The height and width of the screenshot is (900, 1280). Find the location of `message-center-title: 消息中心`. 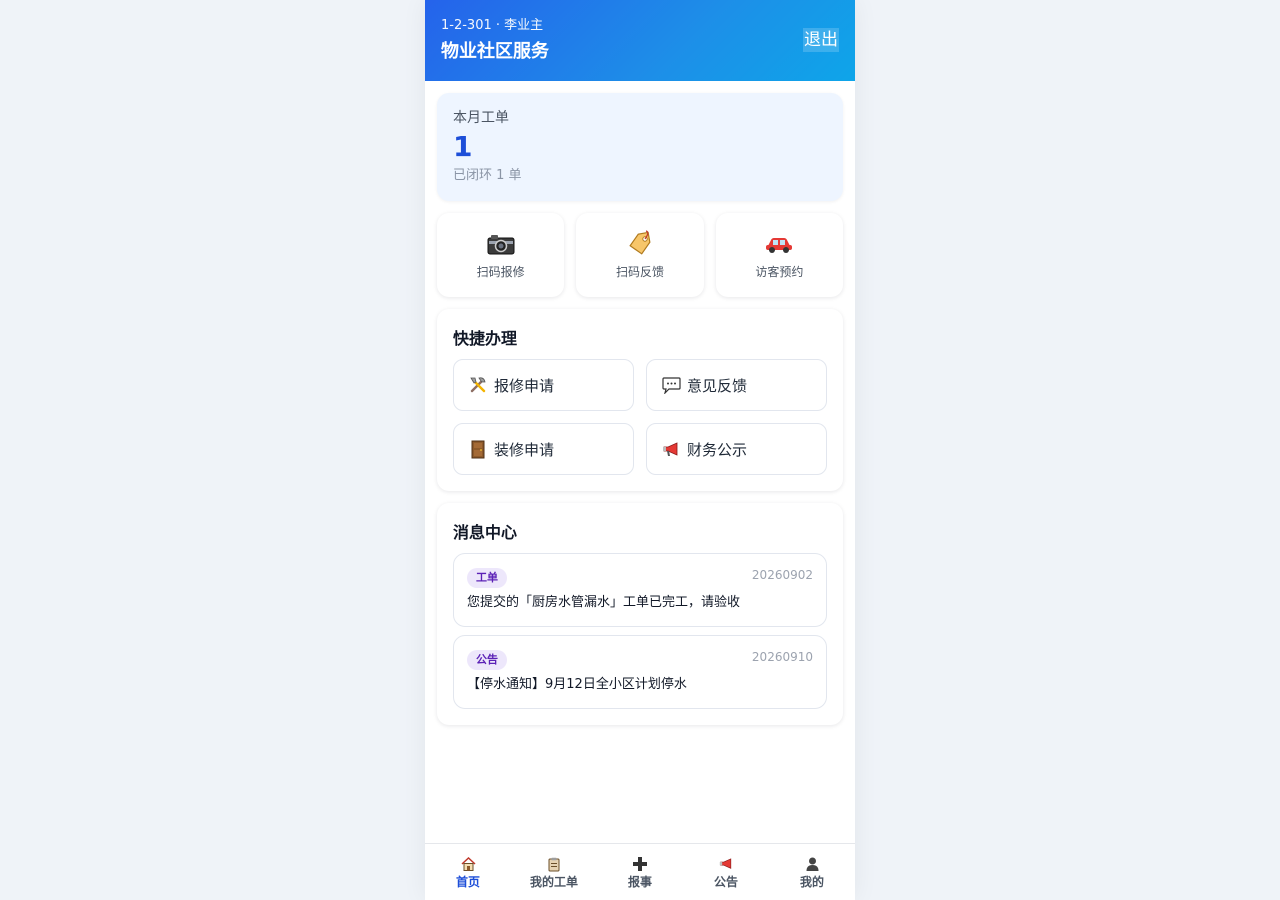

message-center-title: 消息中心 is located at coordinates (485, 532).